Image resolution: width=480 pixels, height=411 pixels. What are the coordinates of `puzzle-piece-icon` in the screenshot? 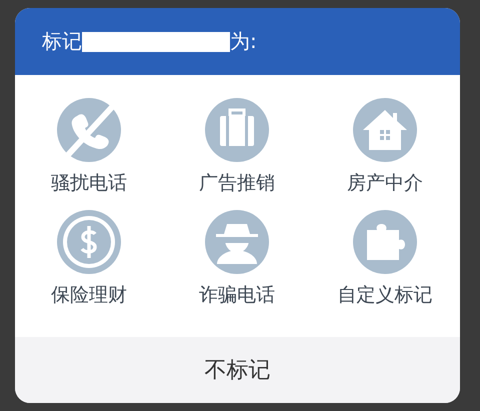 It's located at (385, 242).